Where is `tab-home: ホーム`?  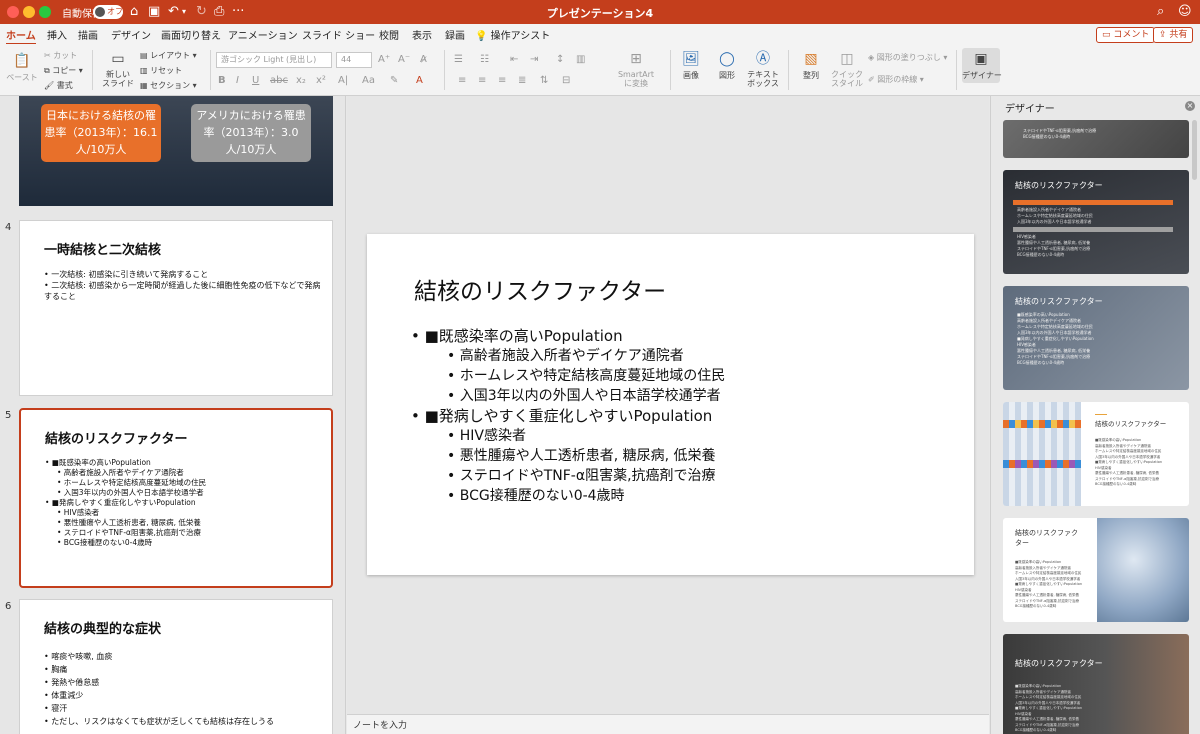
tab-home: ホーム is located at coordinates (21, 36).